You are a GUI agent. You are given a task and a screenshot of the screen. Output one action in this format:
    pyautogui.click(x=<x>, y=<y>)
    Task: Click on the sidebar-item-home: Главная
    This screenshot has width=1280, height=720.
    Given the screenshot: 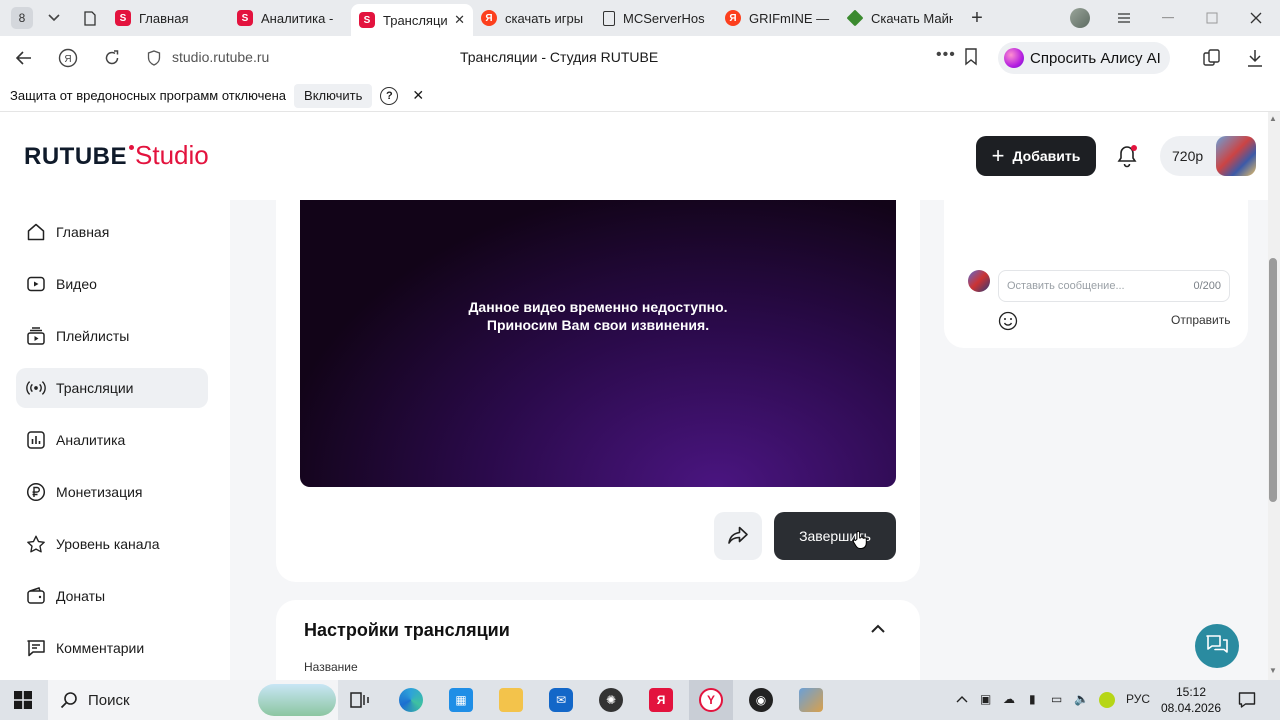 What is the action you would take?
    pyautogui.click(x=112, y=232)
    